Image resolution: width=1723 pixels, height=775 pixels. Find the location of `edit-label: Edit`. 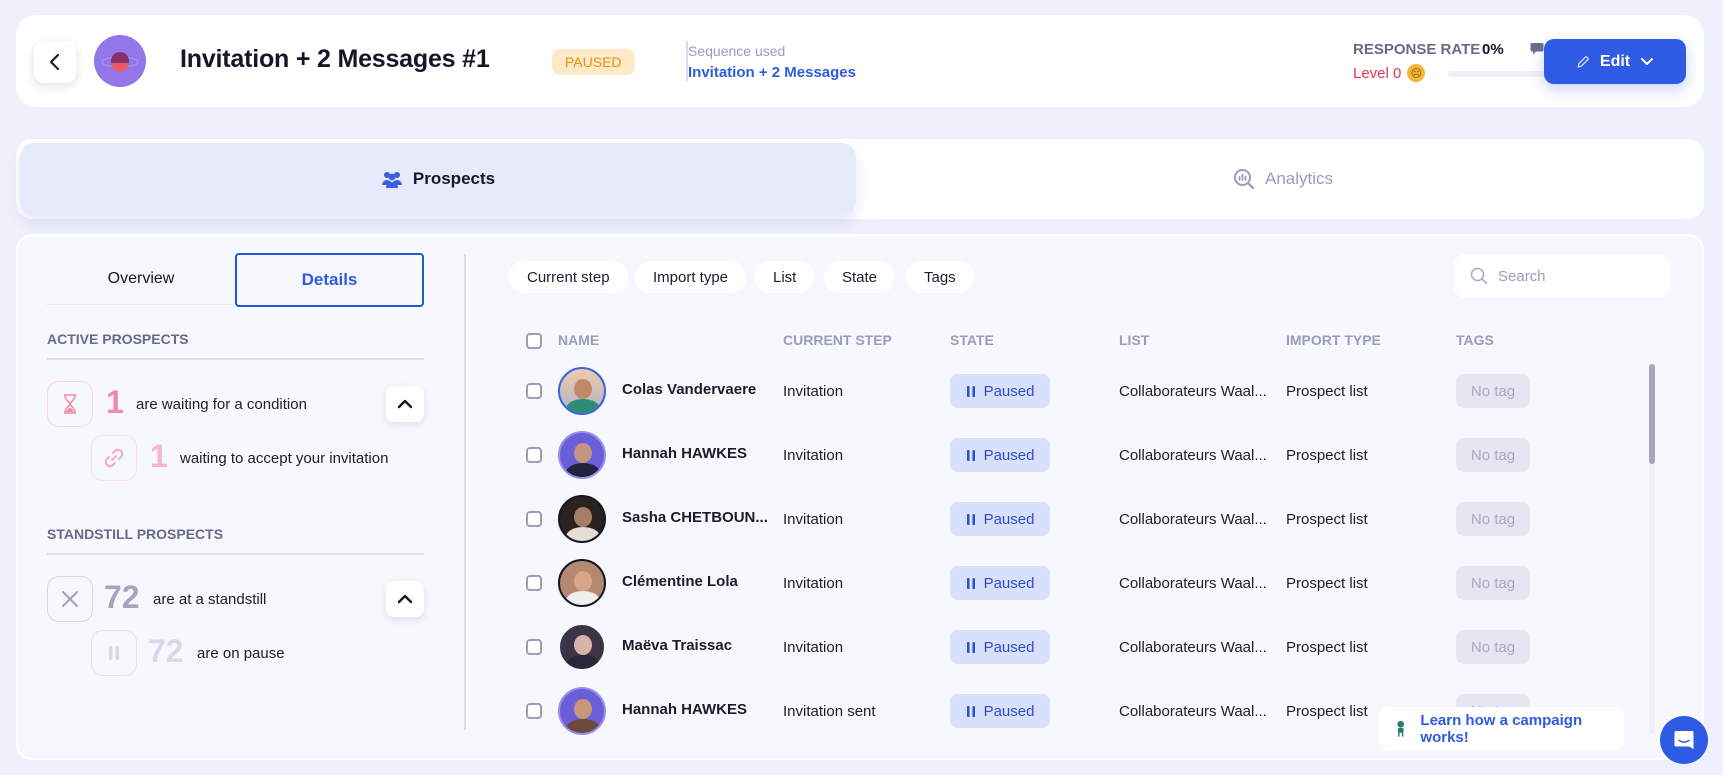

edit-label: Edit is located at coordinates (1615, 61).